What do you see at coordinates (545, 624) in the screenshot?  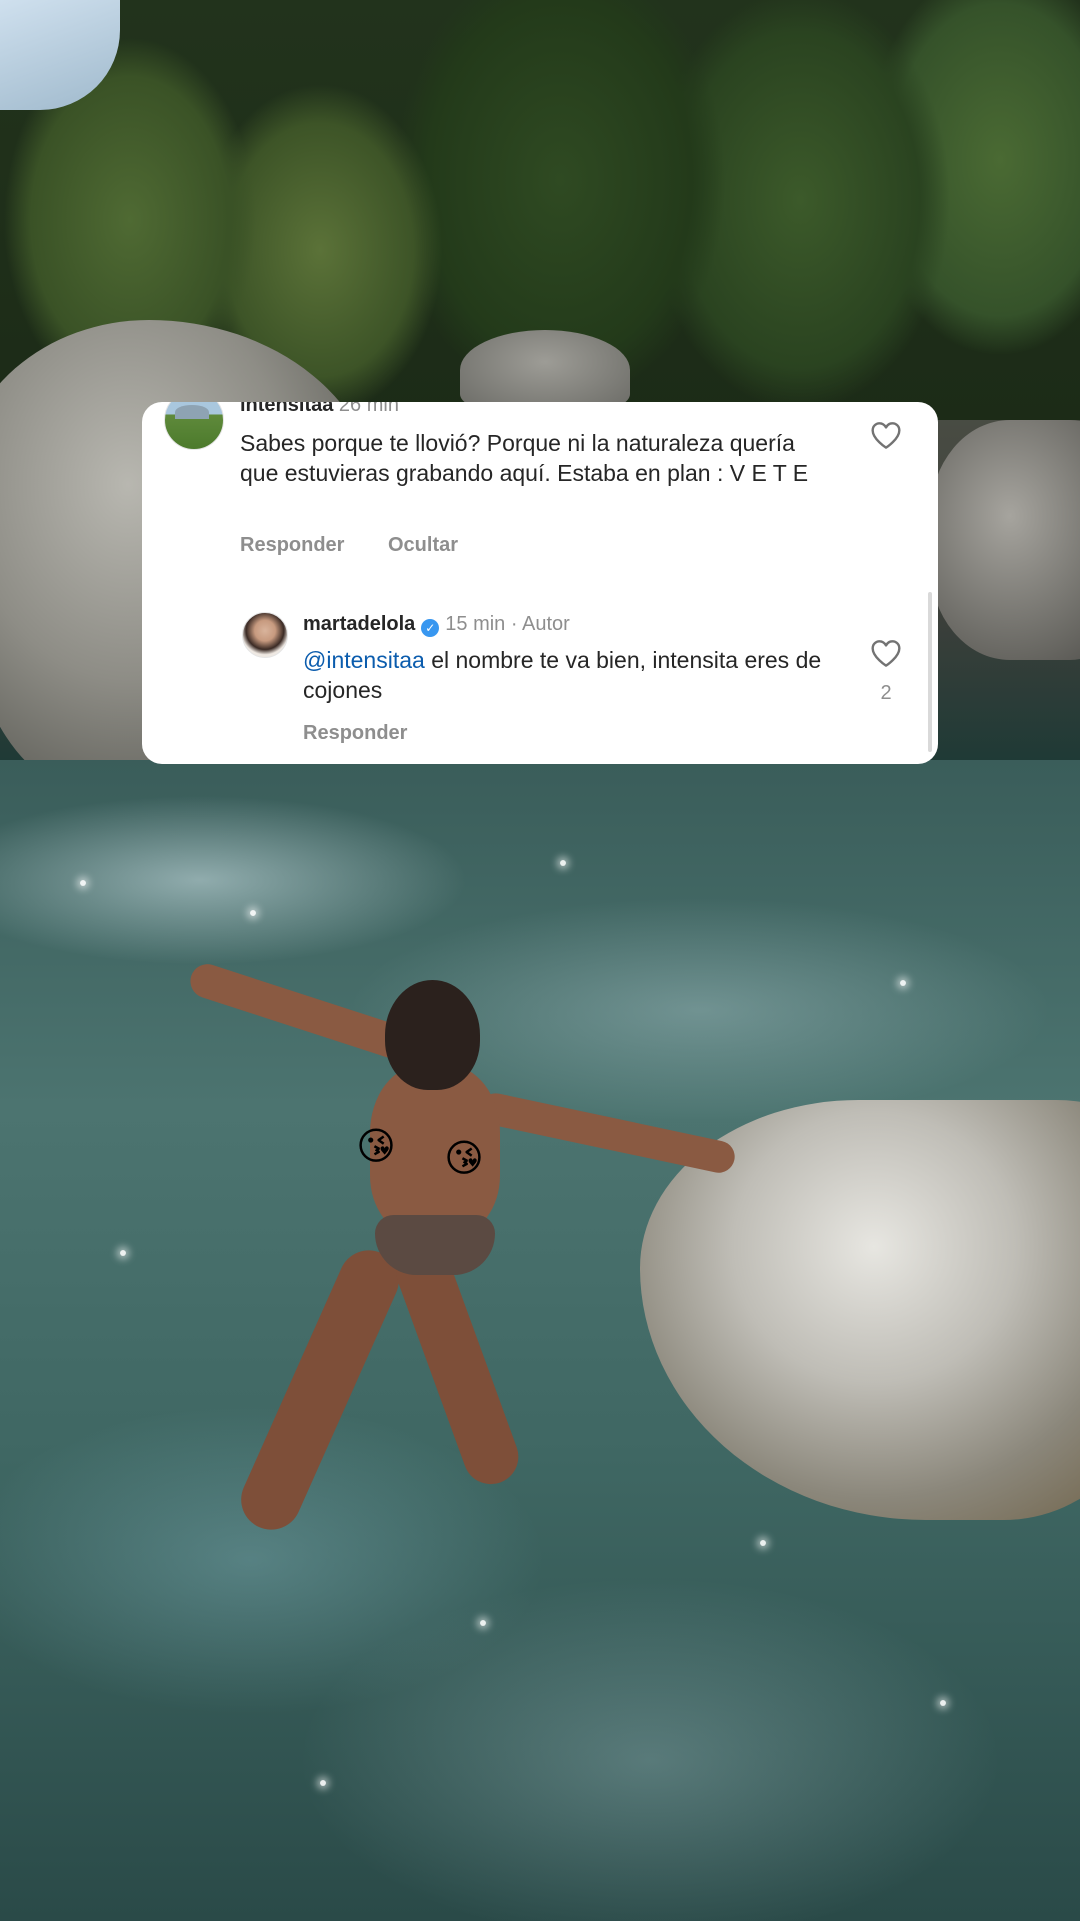 I see `author-label: Autor` at bounding box center [545, 624].